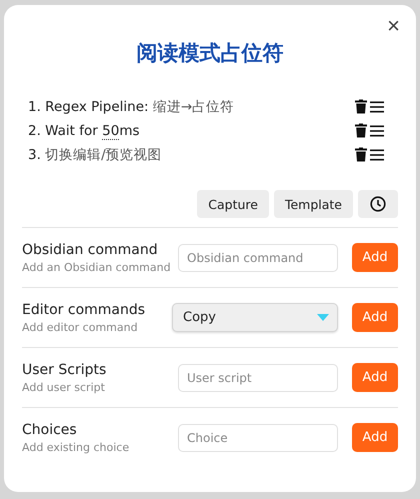 The height and width of the screenshot is (499, 420). Describe the element at coordinates (64, 387) in the screenshot. I see `setting-description: Add user script` at that location.